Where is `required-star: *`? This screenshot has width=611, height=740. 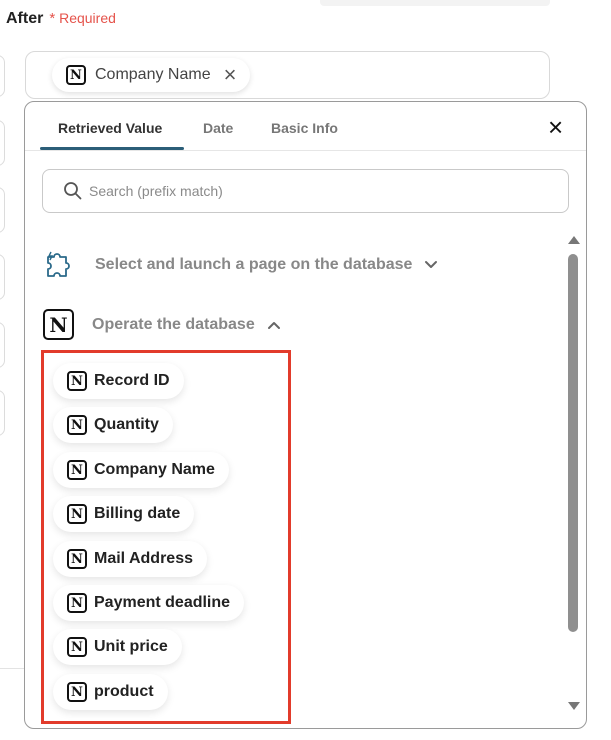
required-star: * is located at coordinates (52, 18).